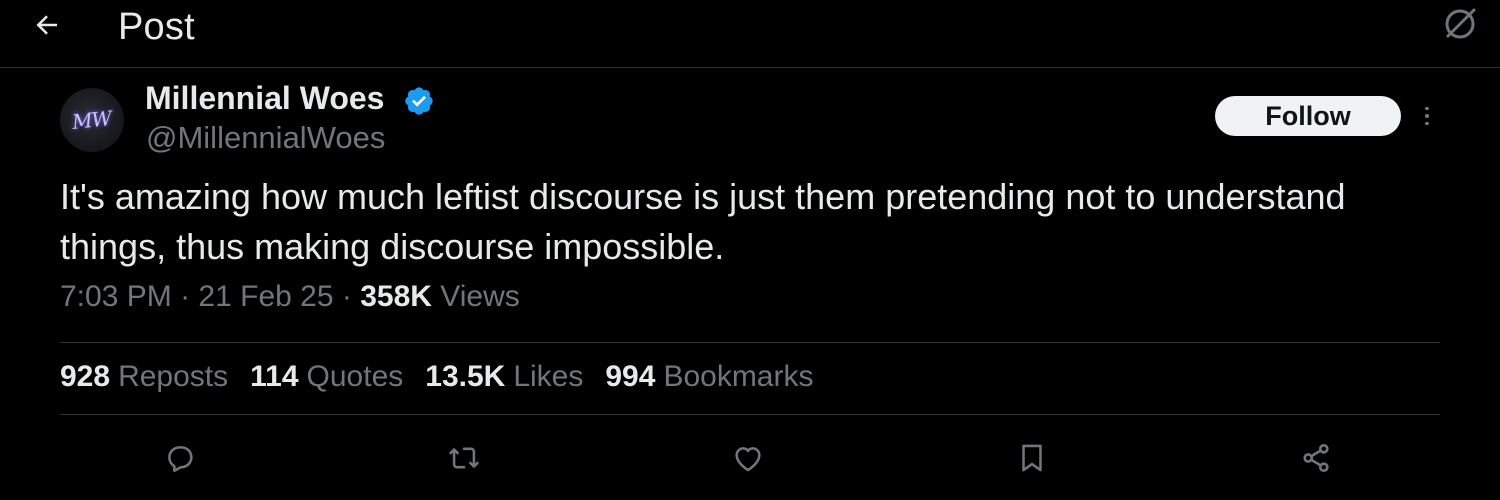 The height and width of the screenshot is (500, 1500). Describe the element at coordinates (173, 376) in the screenshot. I see `stat-label: Reposts` at that location.